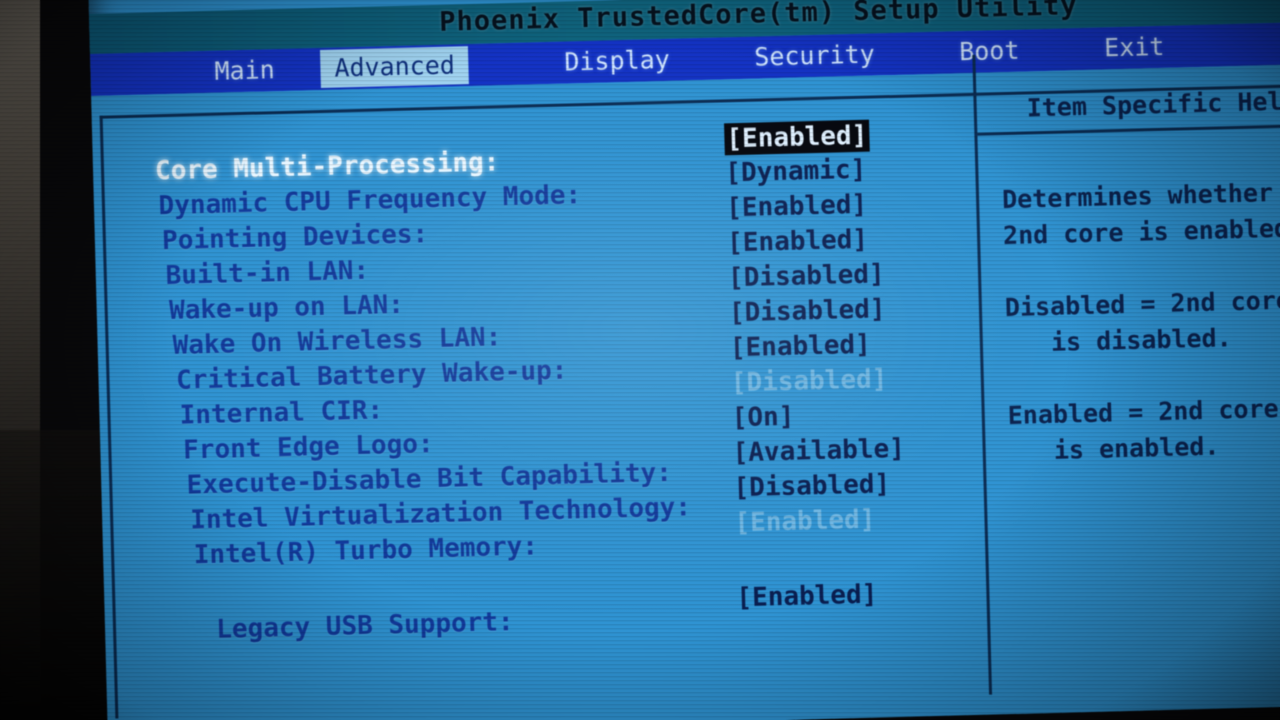 This screenshot has width=1280, height=720. Describe the element at coordinates (989, 51) in the screenshot. I see `menu-tab-boot: Boot` at that location.